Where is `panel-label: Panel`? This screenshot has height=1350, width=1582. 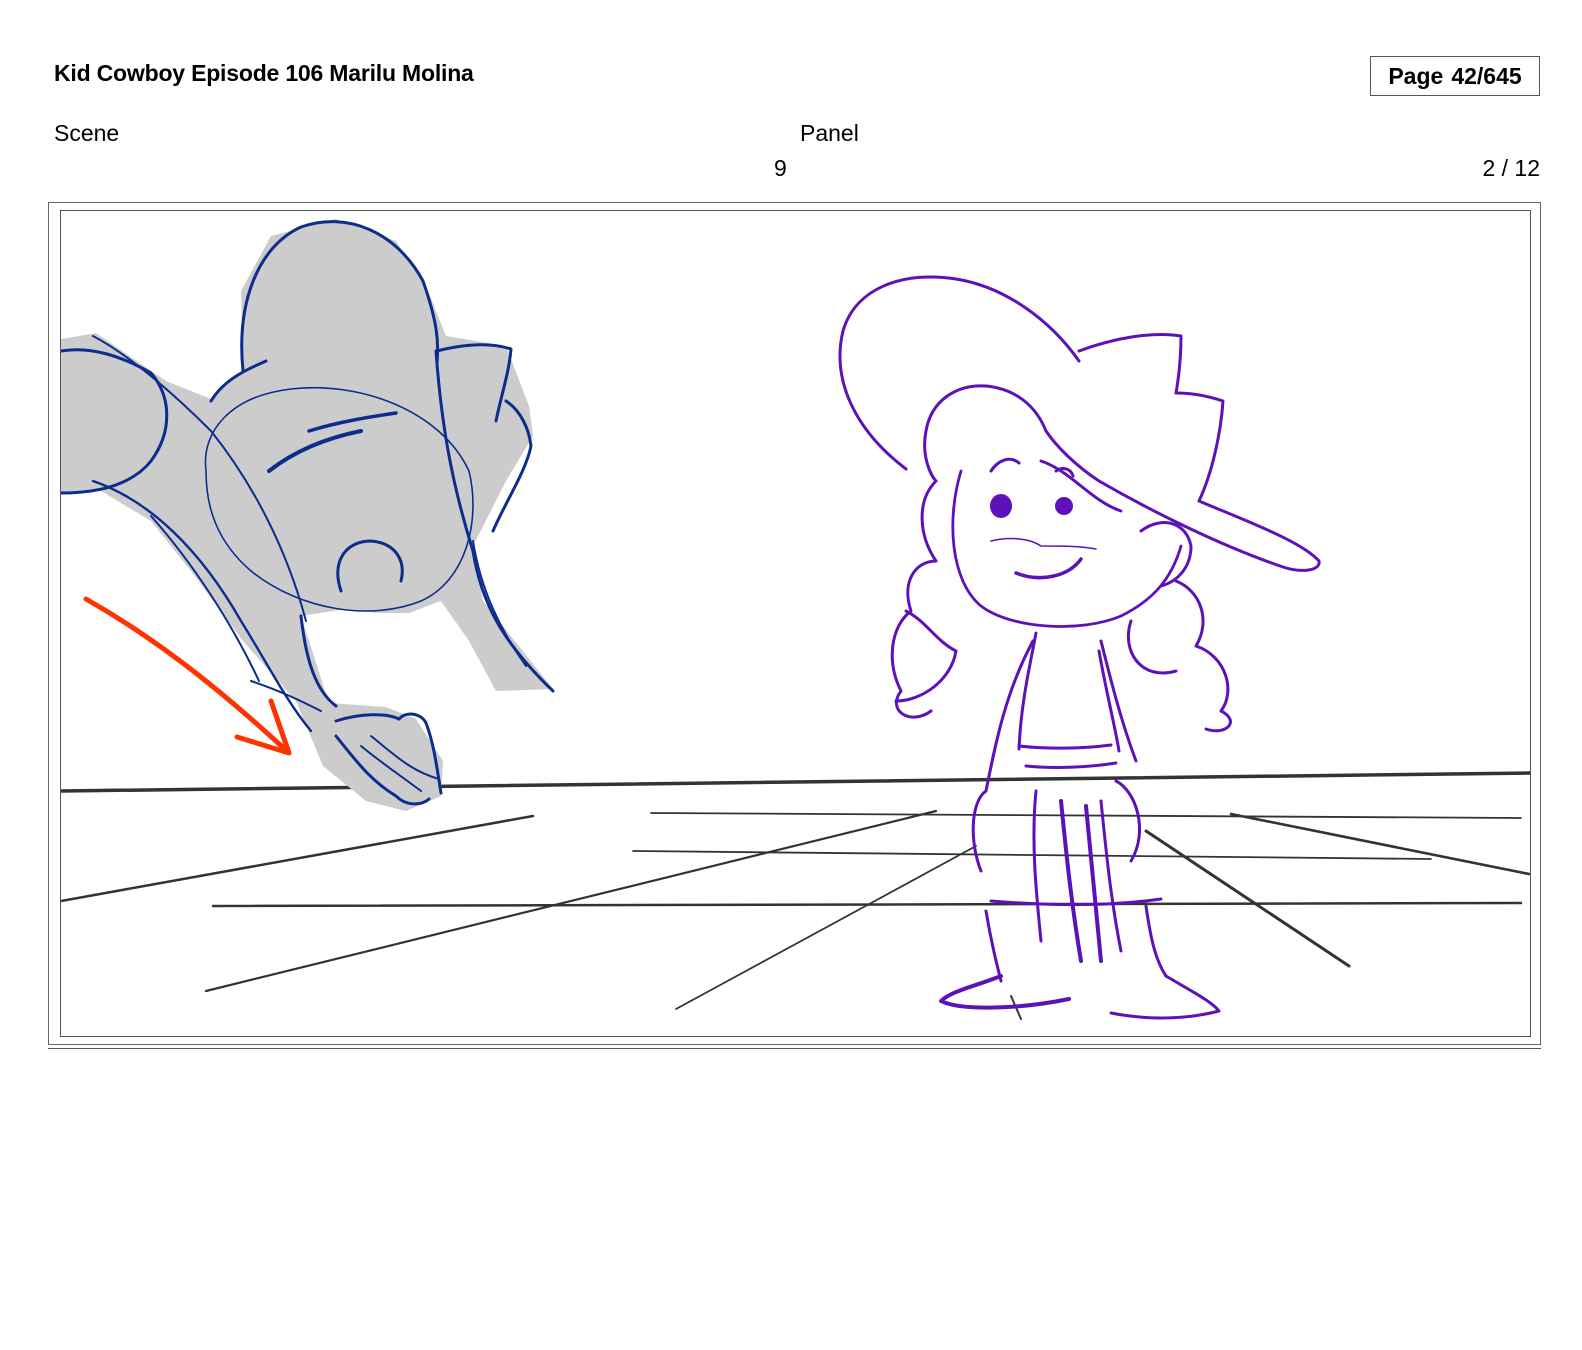
panel-label: Panel is located at coordinates (829, 133).